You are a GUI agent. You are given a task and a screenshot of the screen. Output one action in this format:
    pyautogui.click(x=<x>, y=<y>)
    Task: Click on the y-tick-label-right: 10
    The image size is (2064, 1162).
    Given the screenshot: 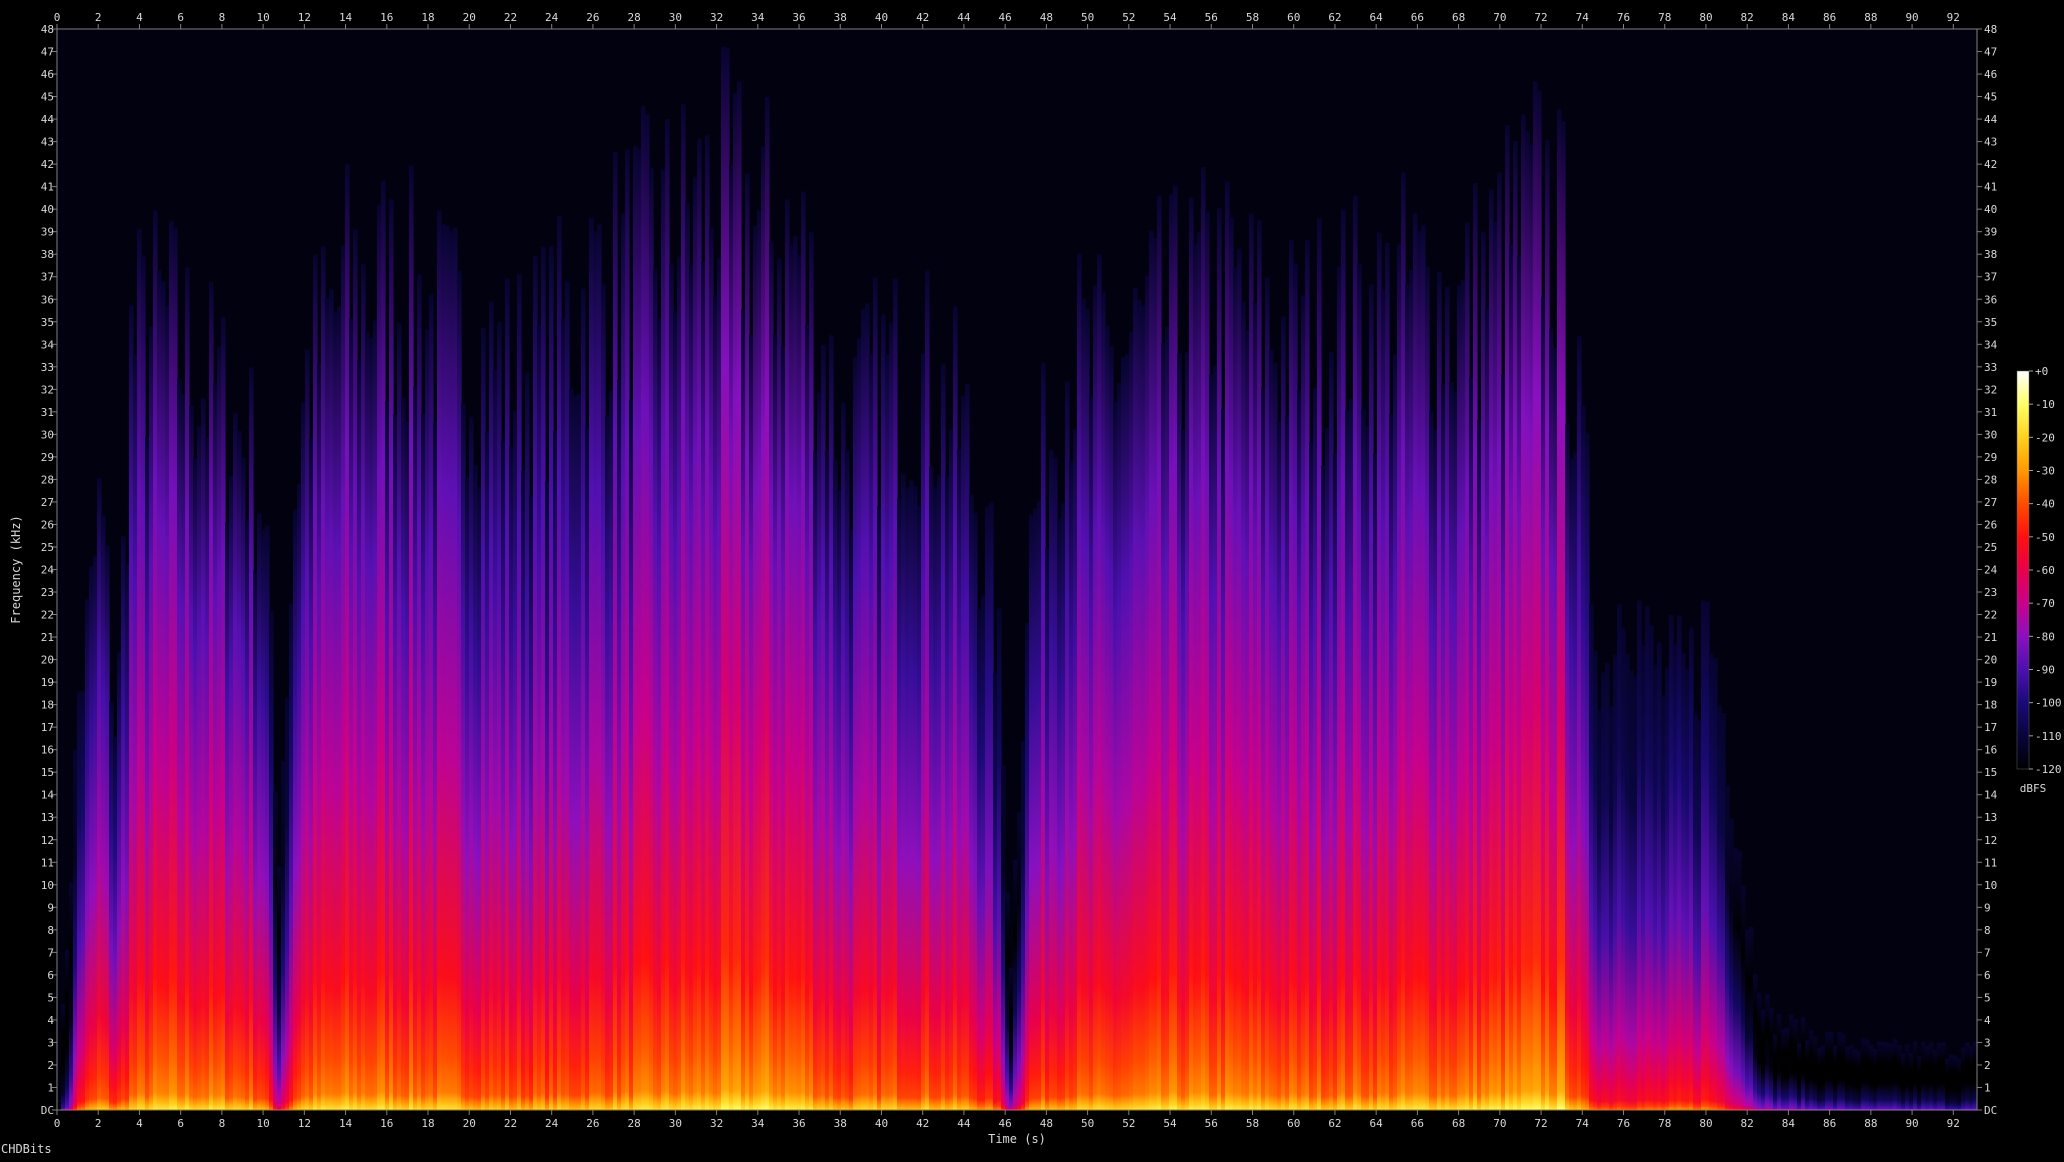 What is the action you would take?
    pyautogui.click(x=1990, y=885)
    